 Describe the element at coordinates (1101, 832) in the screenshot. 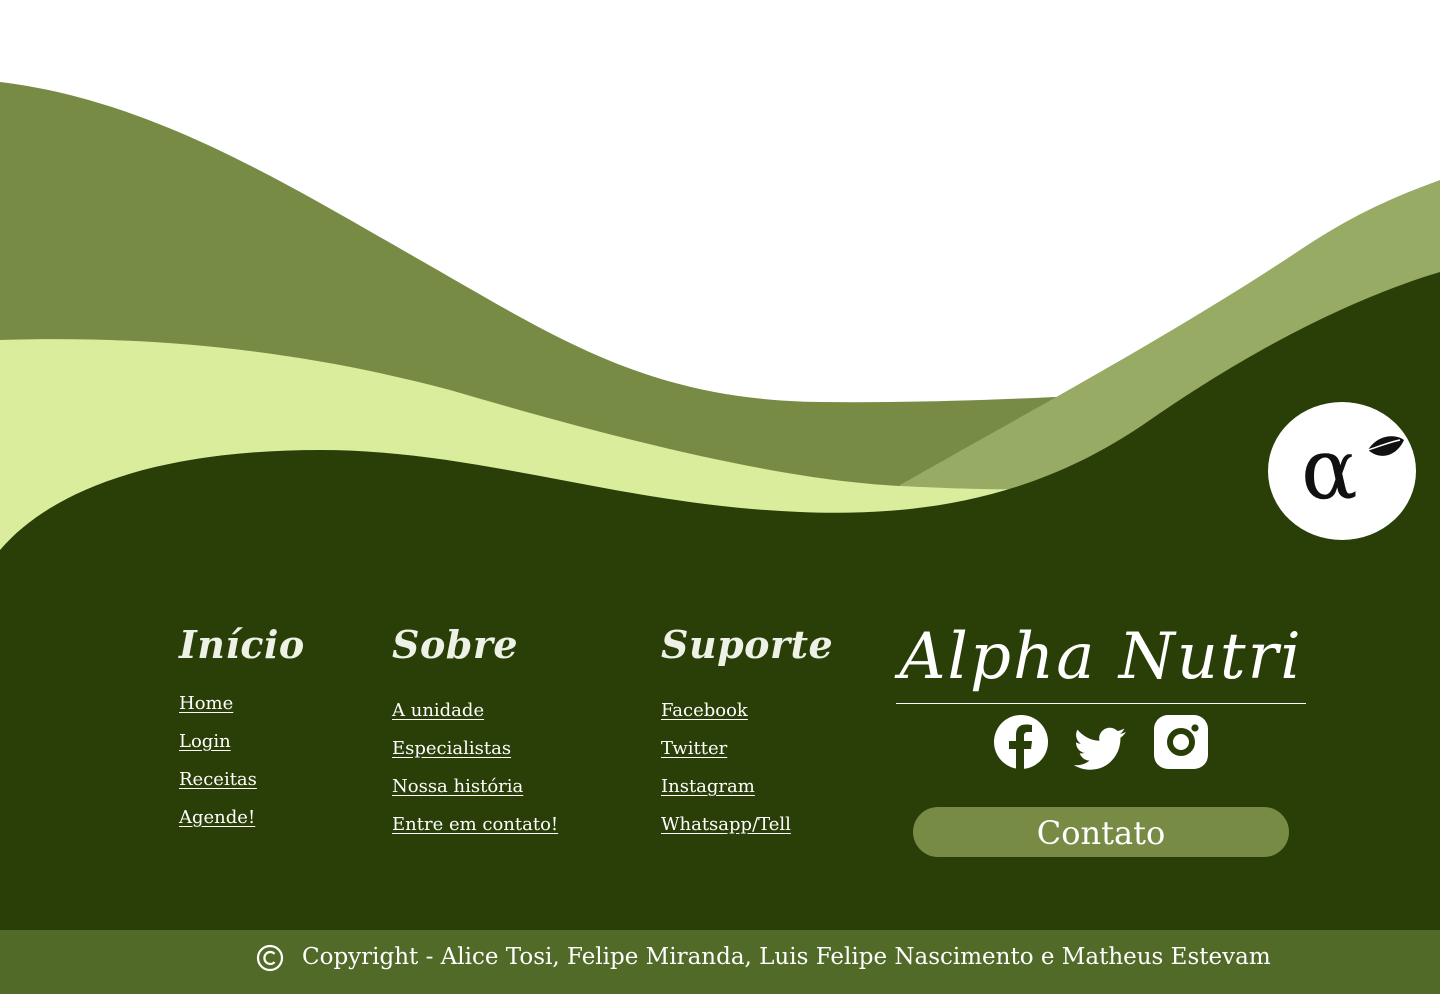

I see `contact-button: Contato` at that location.